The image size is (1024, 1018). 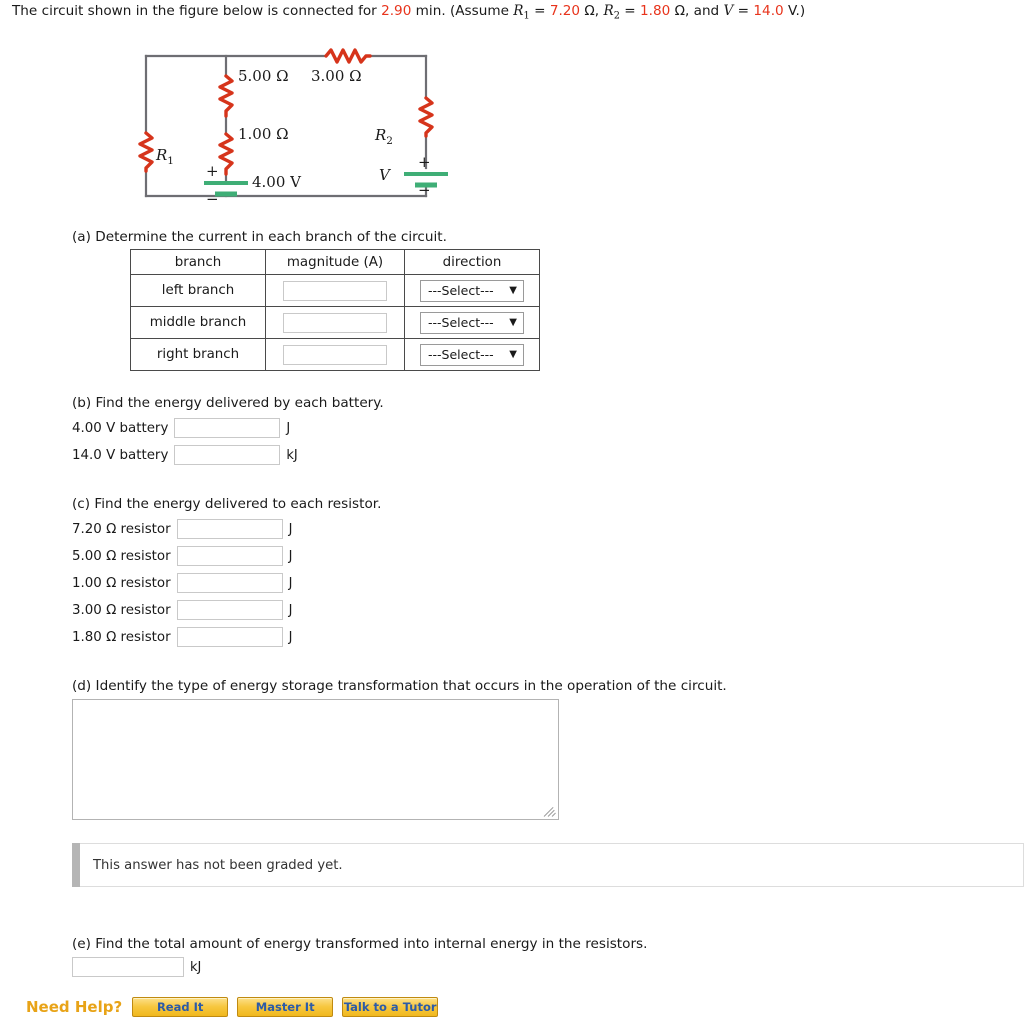 What do you see at coordinates (76, 865) in the screenshot?
I see `notice-accent-bar` at bounding box center [76, 865].